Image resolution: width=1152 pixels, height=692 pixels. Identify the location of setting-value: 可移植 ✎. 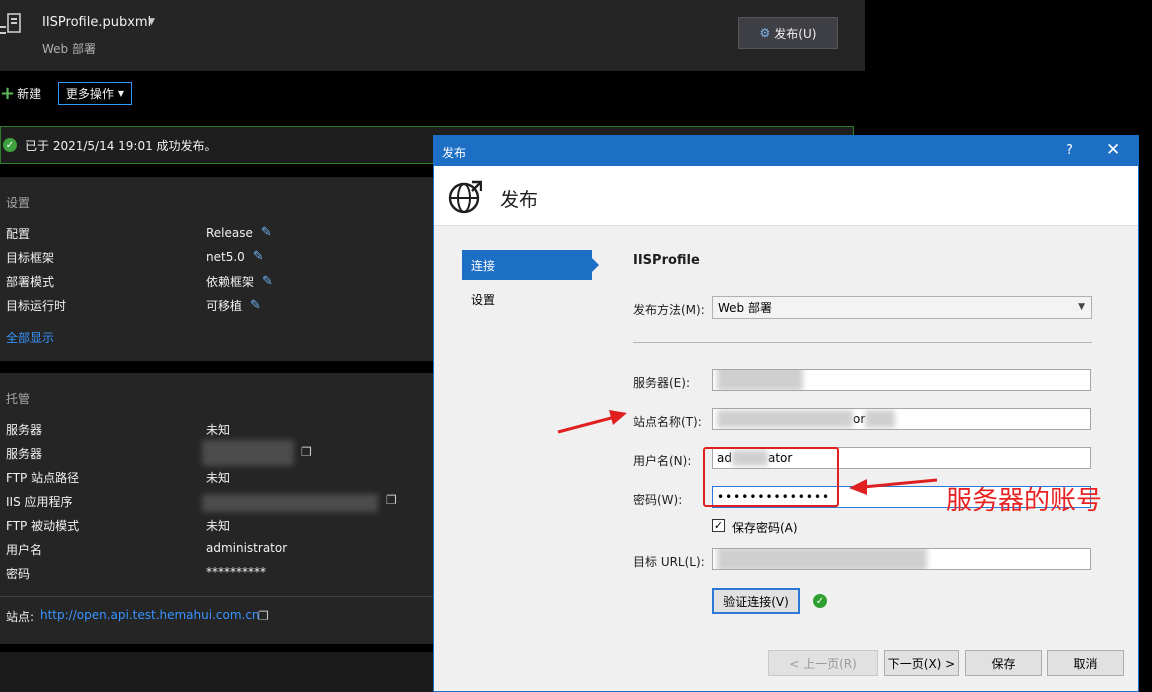
(233, 305).